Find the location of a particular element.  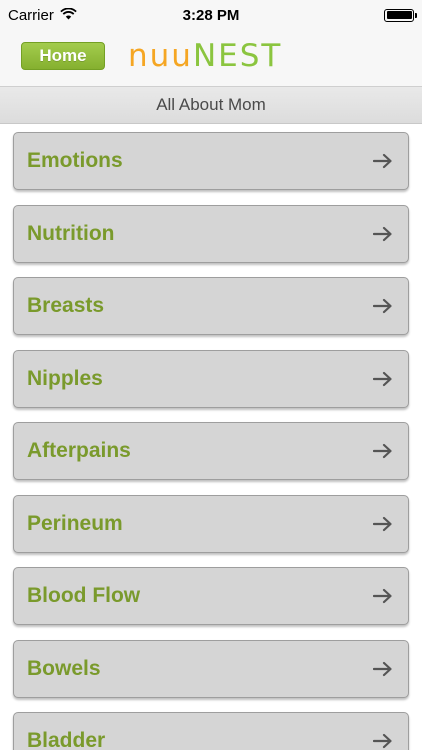

menu-item-emotions: Emotions is located at coordinates (211, 161).